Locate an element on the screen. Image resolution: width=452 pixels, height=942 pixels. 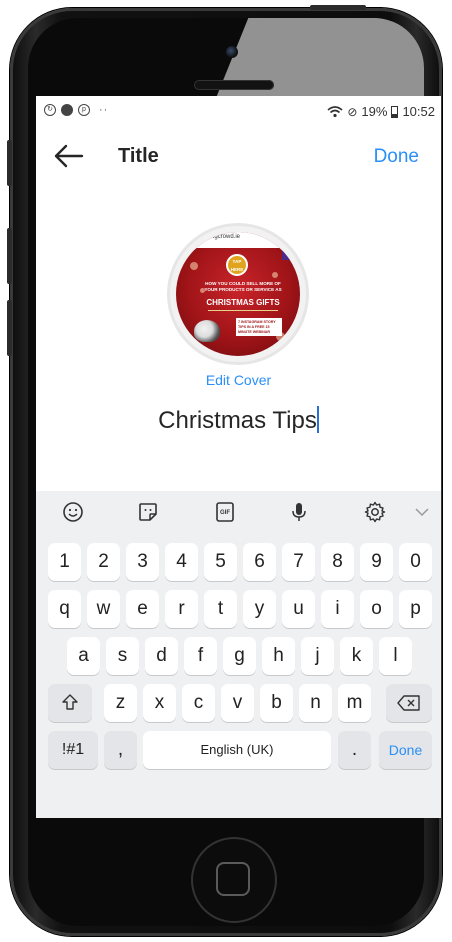
done-button: Done is located at coordinates (396, 157).